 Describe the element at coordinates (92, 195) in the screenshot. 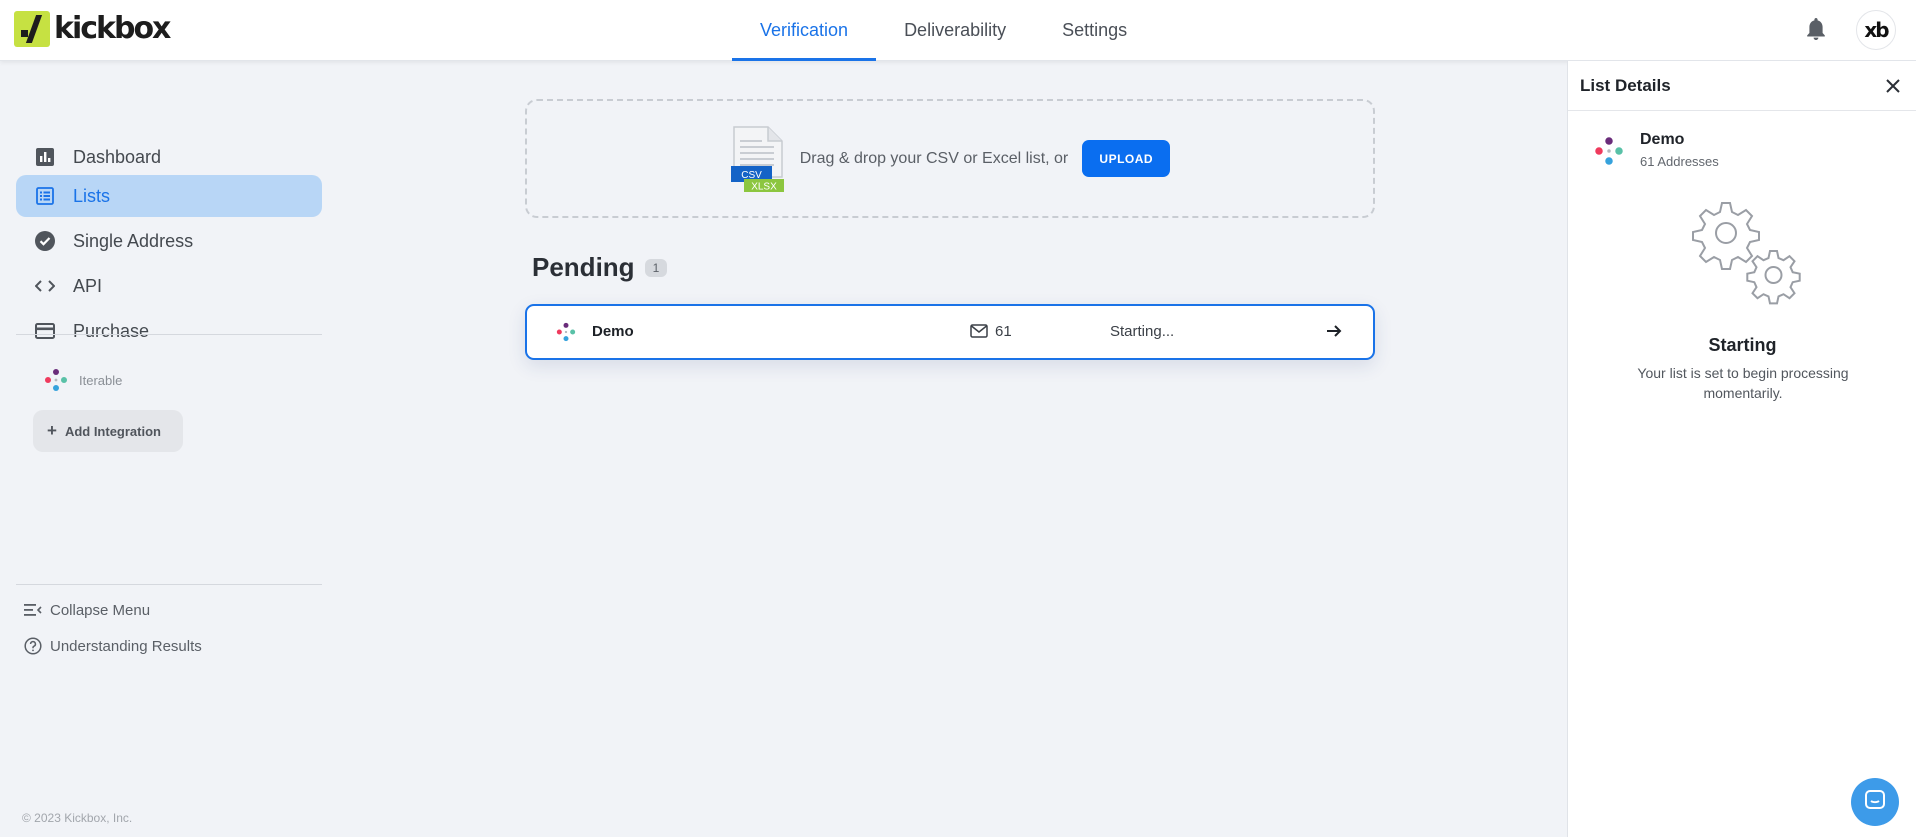

I see `sidebar-item-label: Lists` at that location.